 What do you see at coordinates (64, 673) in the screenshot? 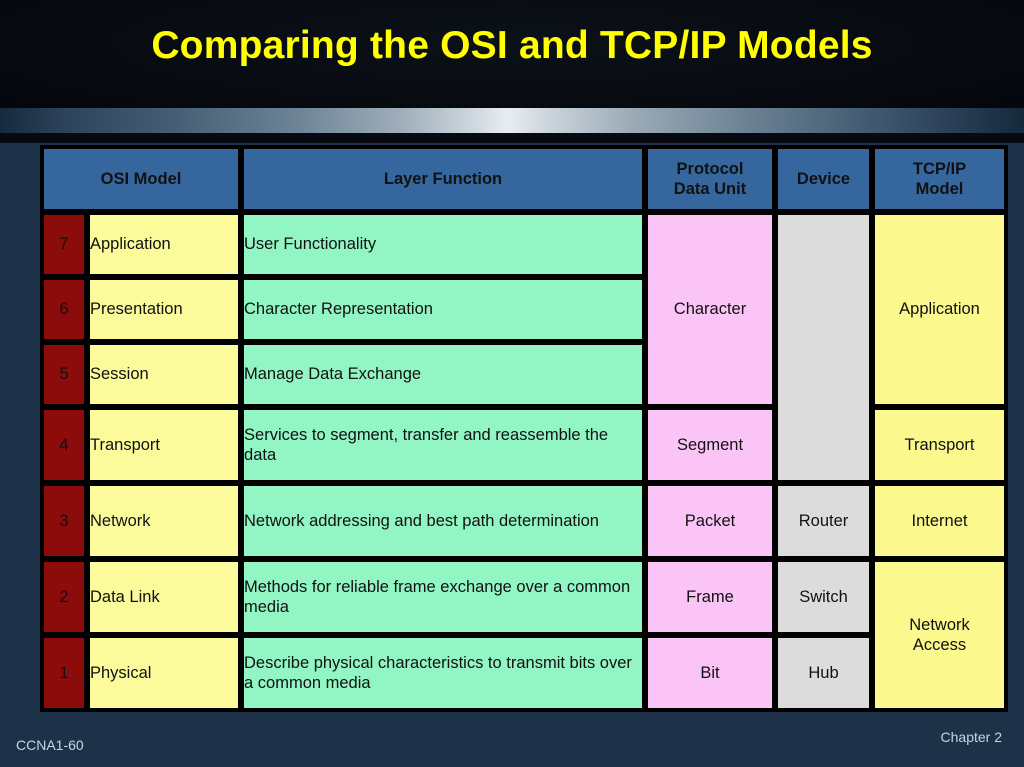
I see `layer-number-1: 1` at bounding box center [64, 673].